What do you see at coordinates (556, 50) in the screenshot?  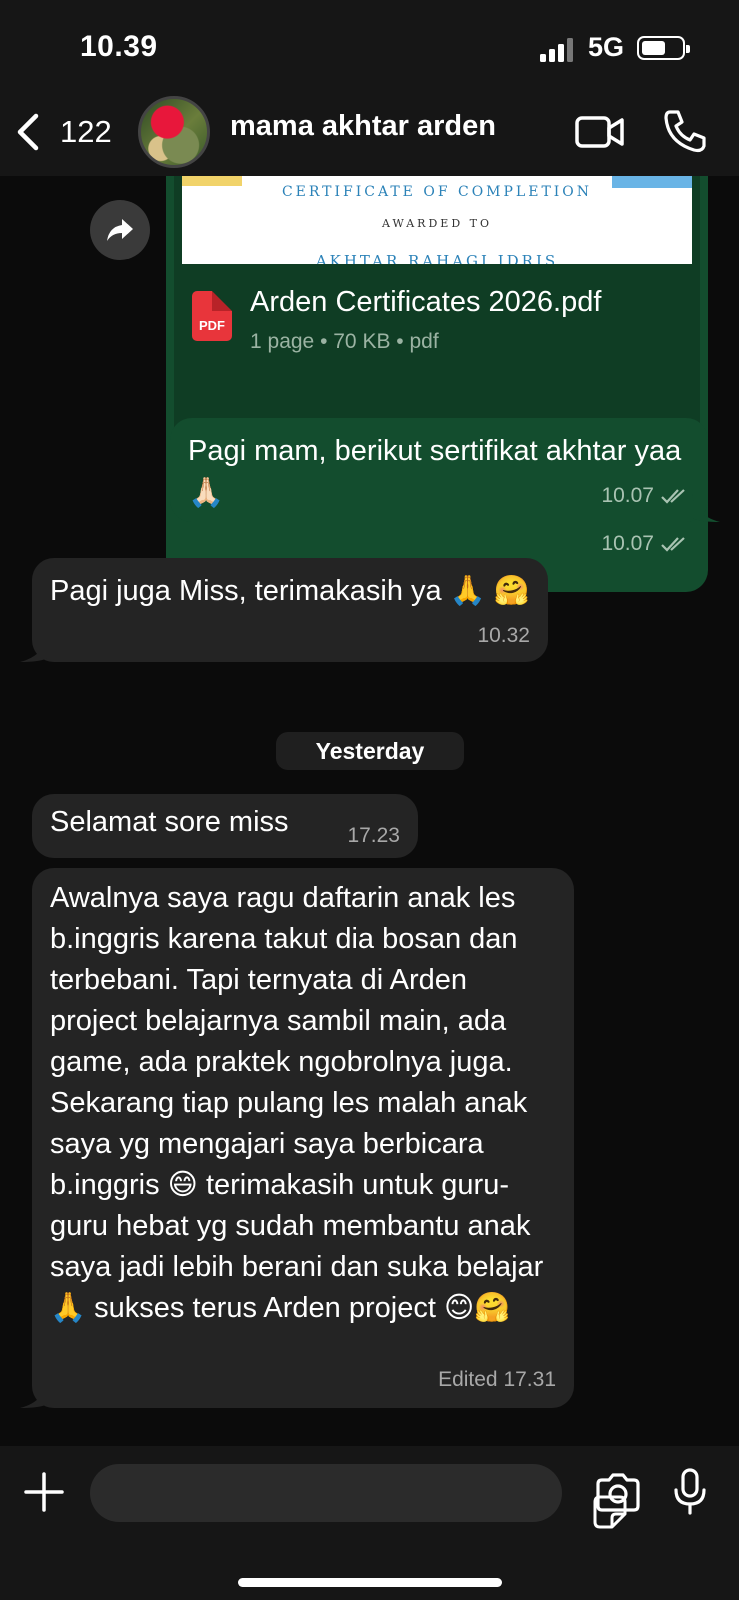 I see `cellular-signal-icon` at bounding box center [556, 50].